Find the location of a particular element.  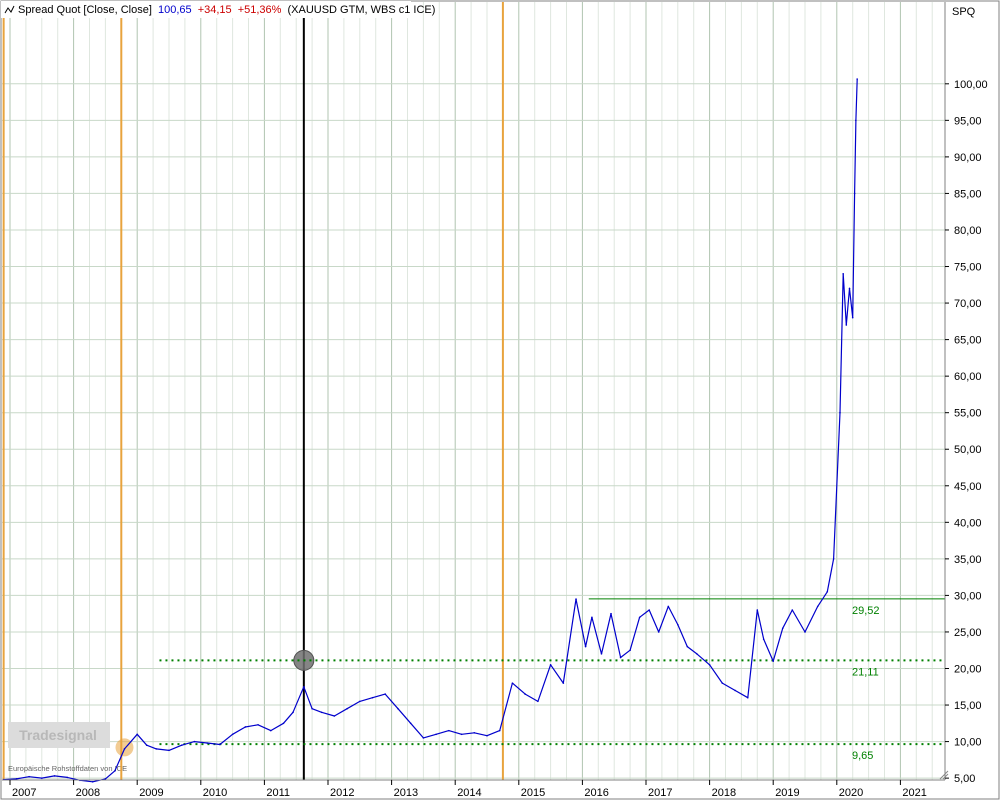

watermark-logo-text: Tradesignal is located at coordinates (58, 735).